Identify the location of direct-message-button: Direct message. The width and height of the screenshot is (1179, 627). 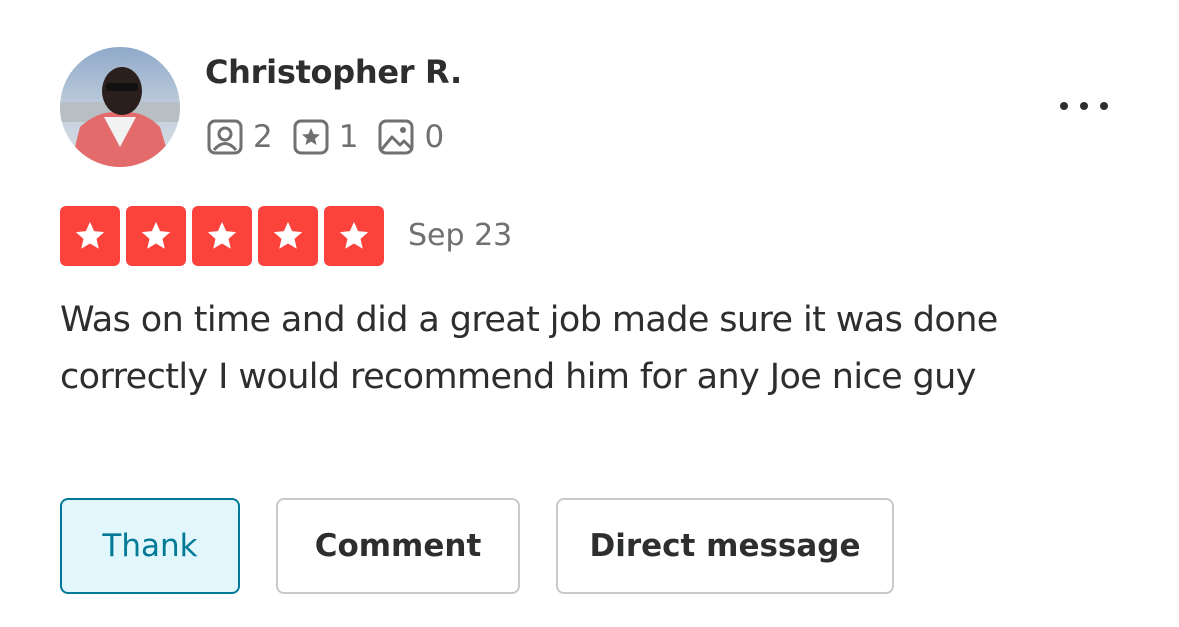
(725, 546).